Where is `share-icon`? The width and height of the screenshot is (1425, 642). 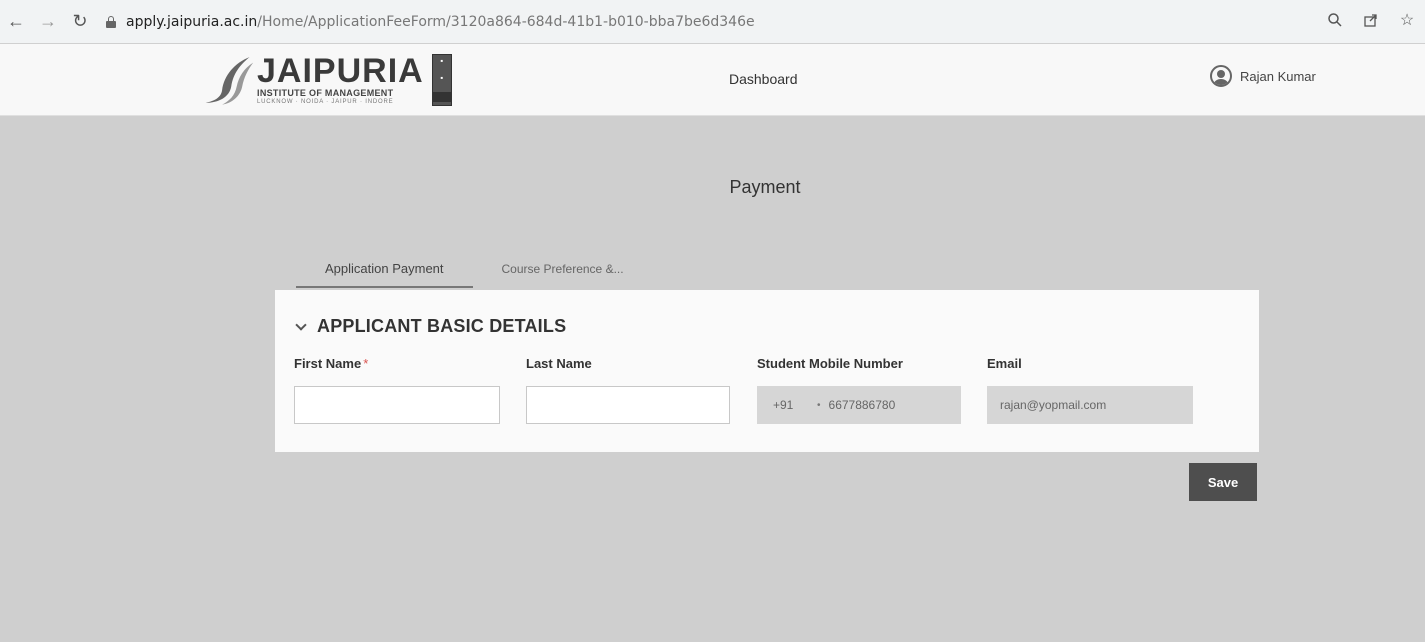
share-icon is located at coordinates (1371, 20).